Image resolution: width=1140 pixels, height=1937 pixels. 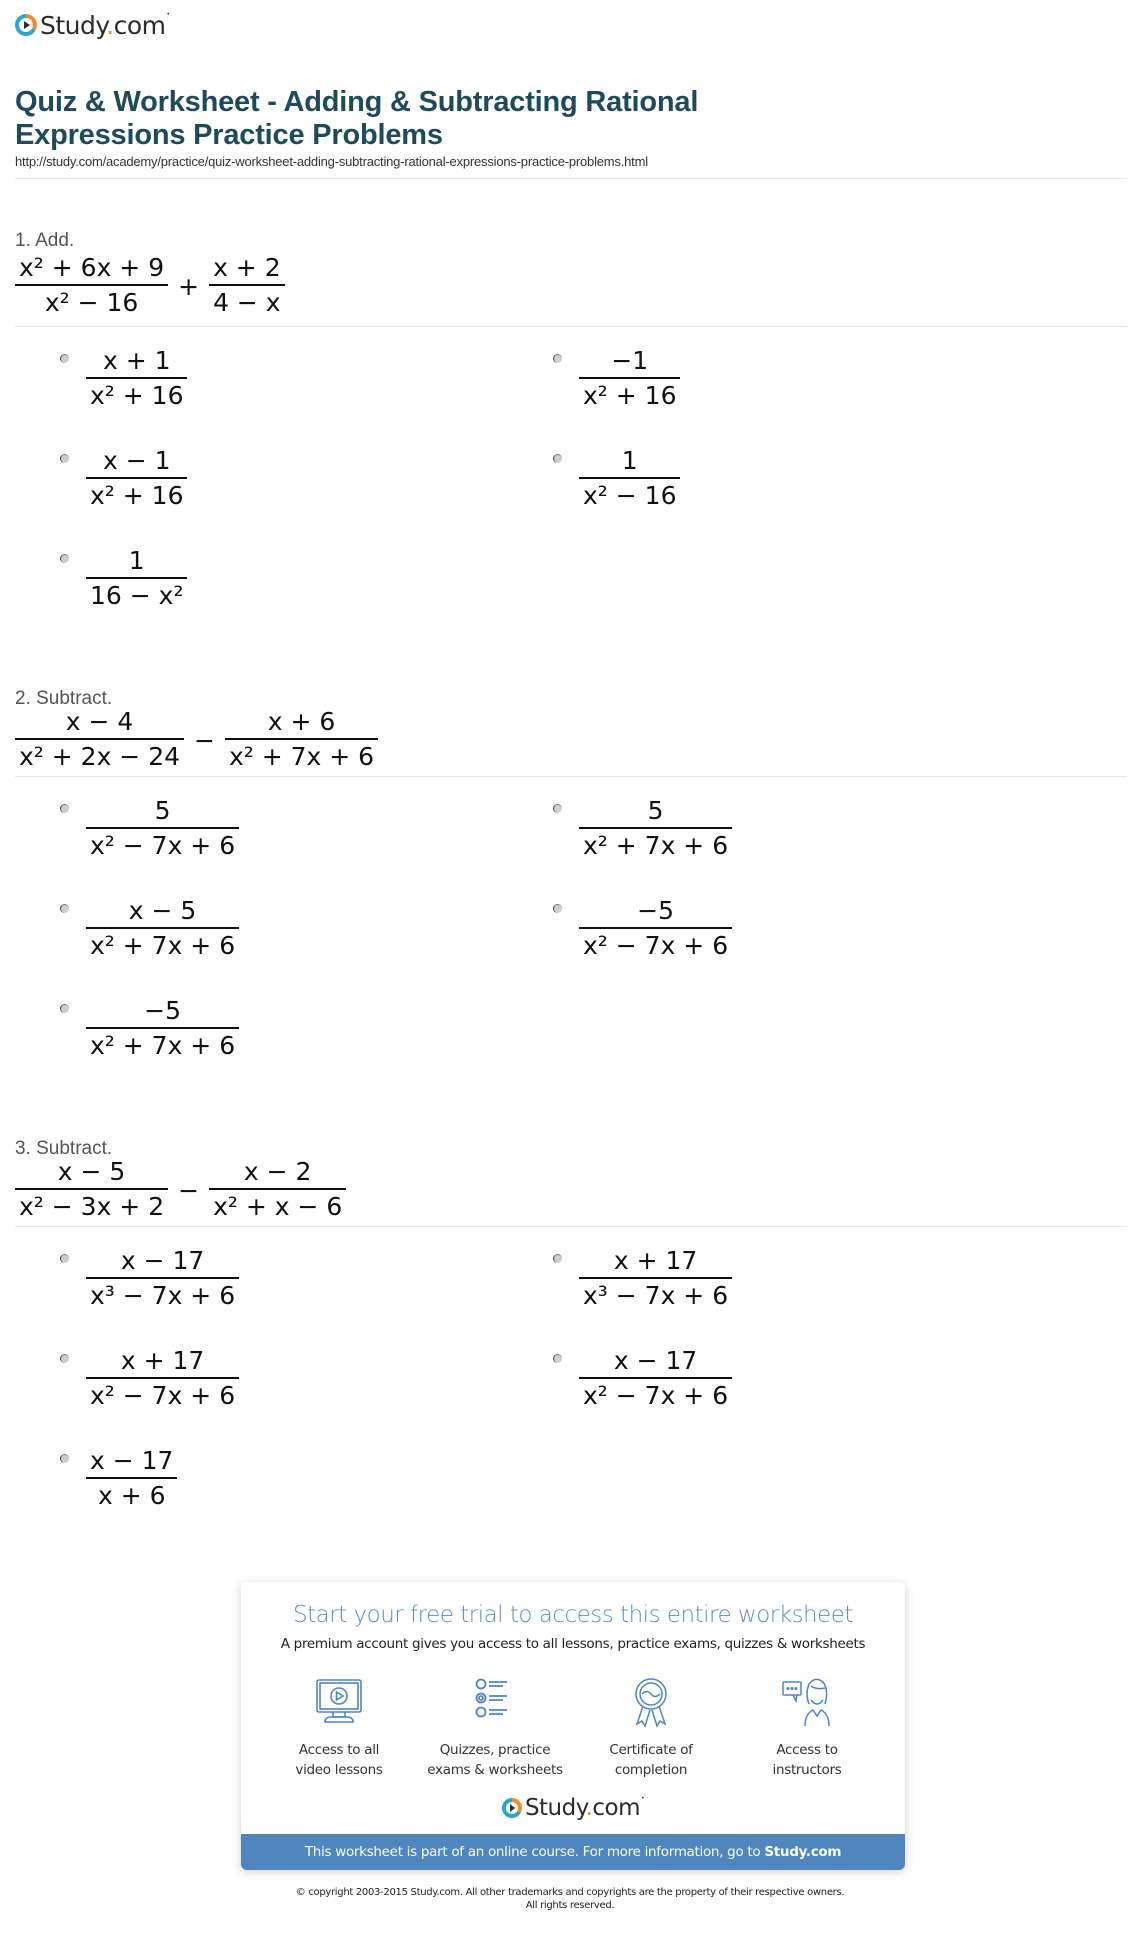 What do you see at coordinates (189, 286) in the screenshot?
I see `operator: +` at bounding box center [189, 286].